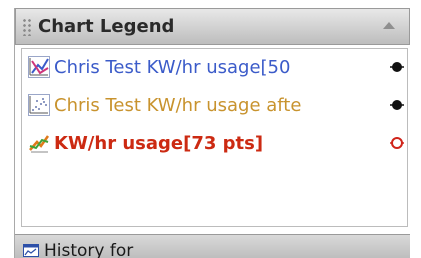  Describe the element at coordinates (106, 26) in the screenshot. I see `panel-title: Chart Legend` at that location.